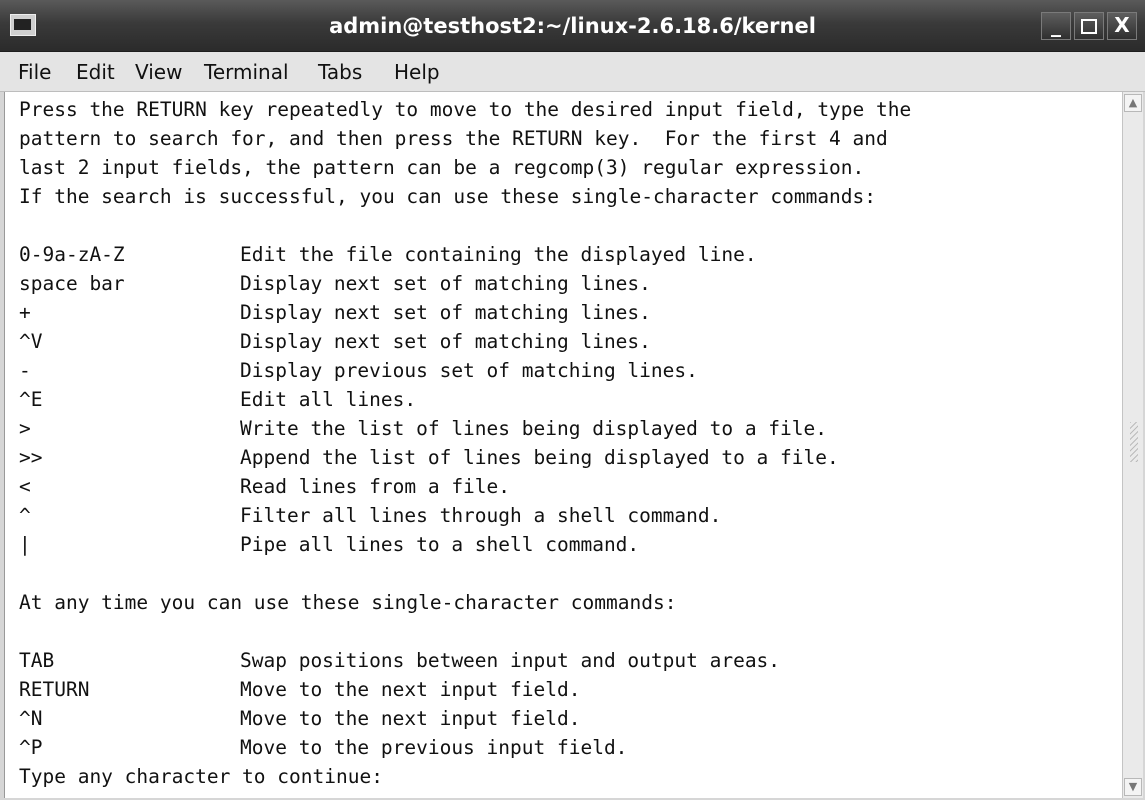 The image size is (1145, 800). What do you see at coordinates (417, 72) in the screenshot?
I see `menu-help: Help` at bounding box center [417, 72].